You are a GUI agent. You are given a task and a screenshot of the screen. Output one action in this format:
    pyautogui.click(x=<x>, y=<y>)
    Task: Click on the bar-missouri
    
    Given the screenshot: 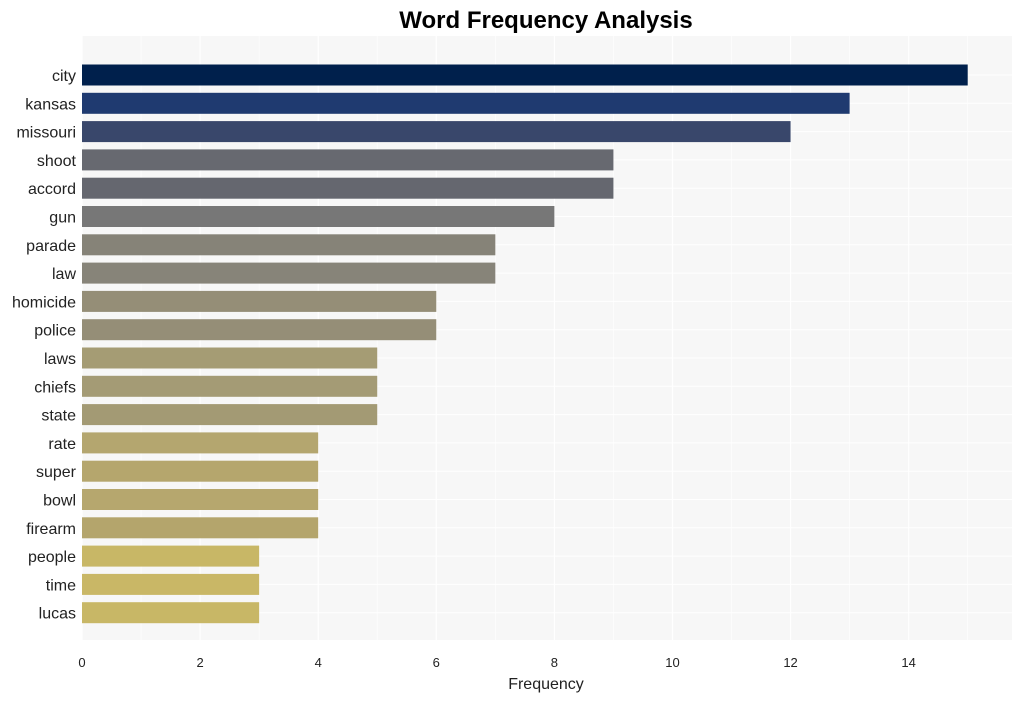 What is the action you would take?
    pyautogui.click(x=436, y=132)
    